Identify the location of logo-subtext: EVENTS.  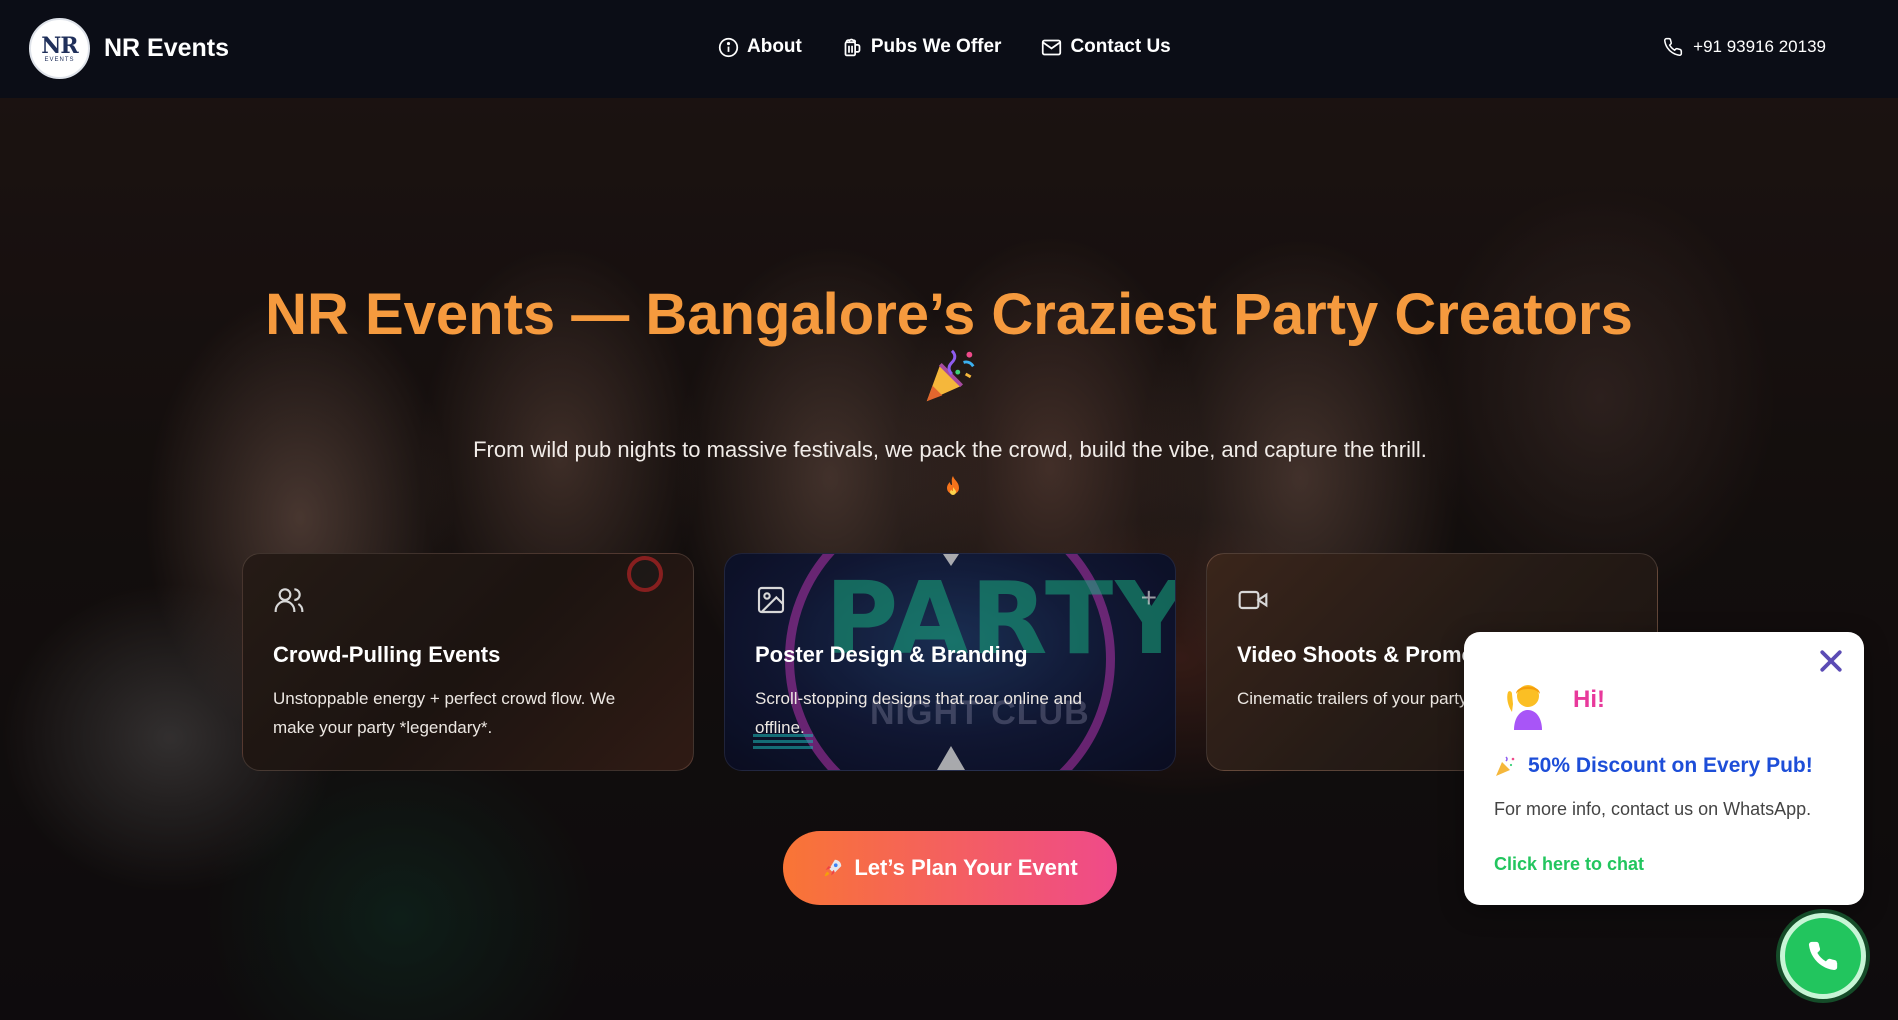
(59, 59).